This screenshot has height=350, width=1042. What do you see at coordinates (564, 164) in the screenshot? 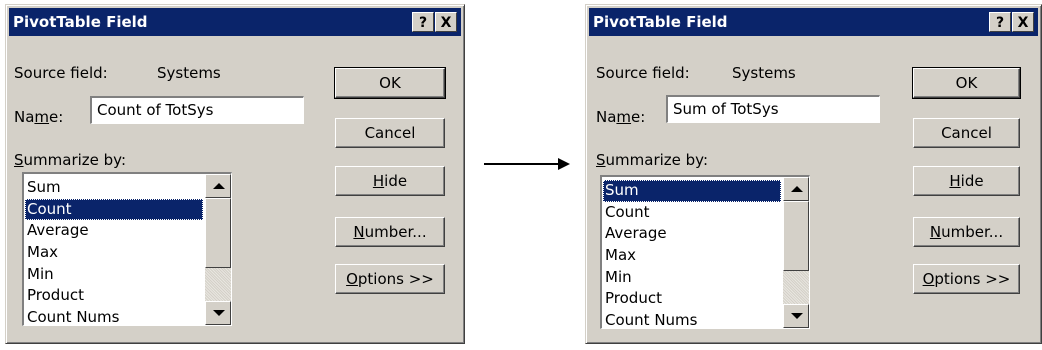
I see `arrow-head` at bounding box center [564, 164].